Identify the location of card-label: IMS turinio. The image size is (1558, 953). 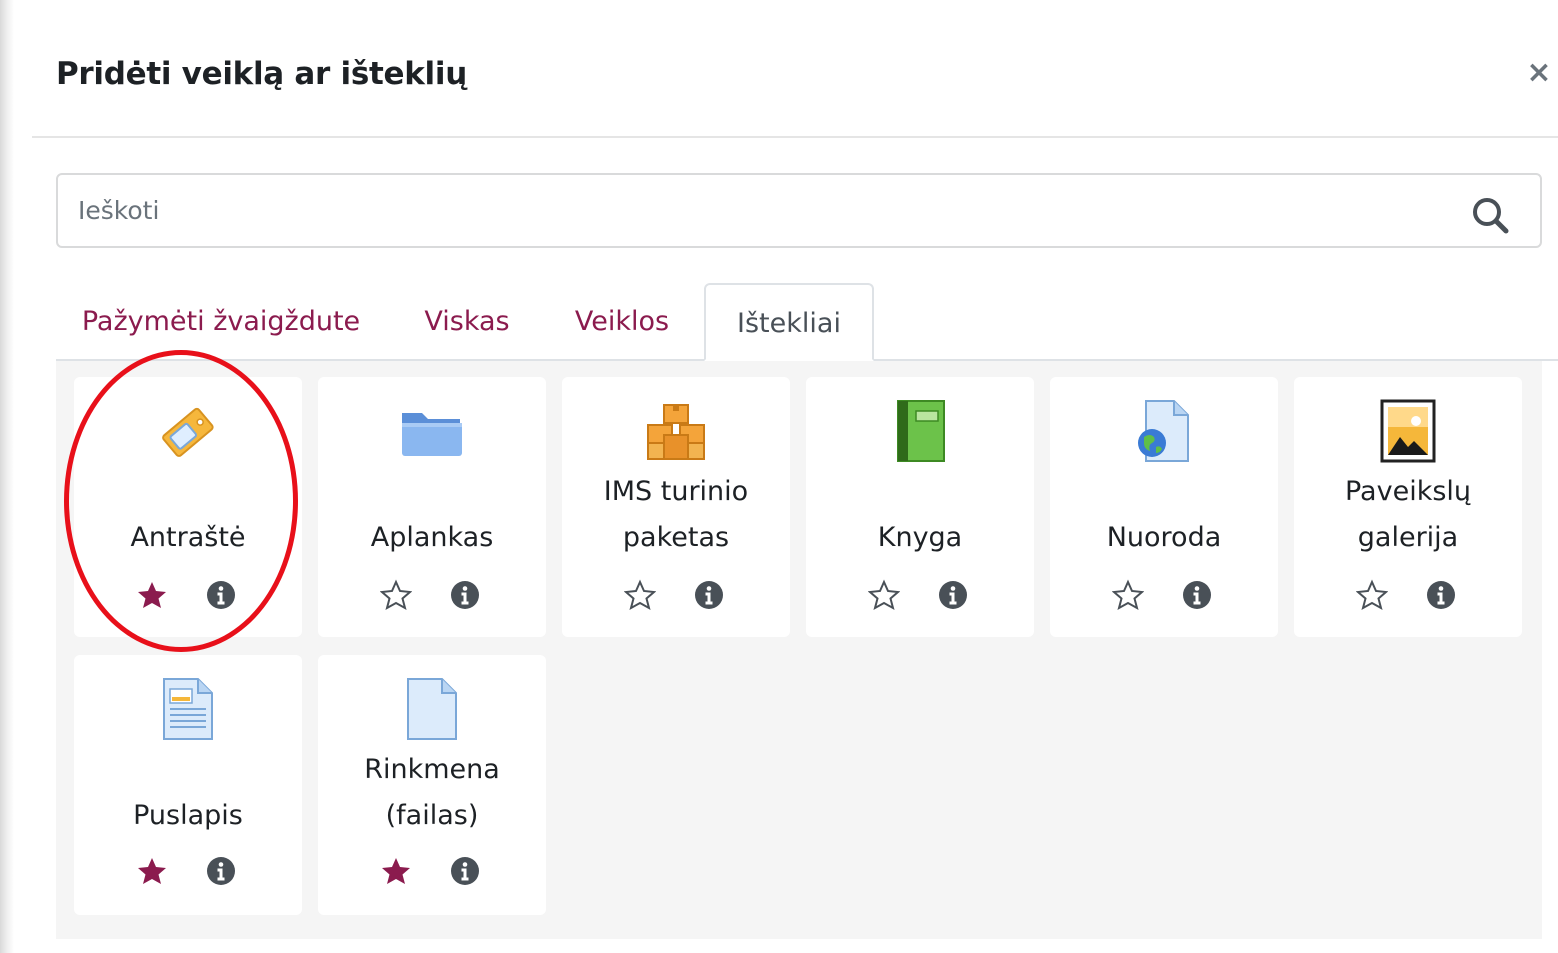
(676, 491).